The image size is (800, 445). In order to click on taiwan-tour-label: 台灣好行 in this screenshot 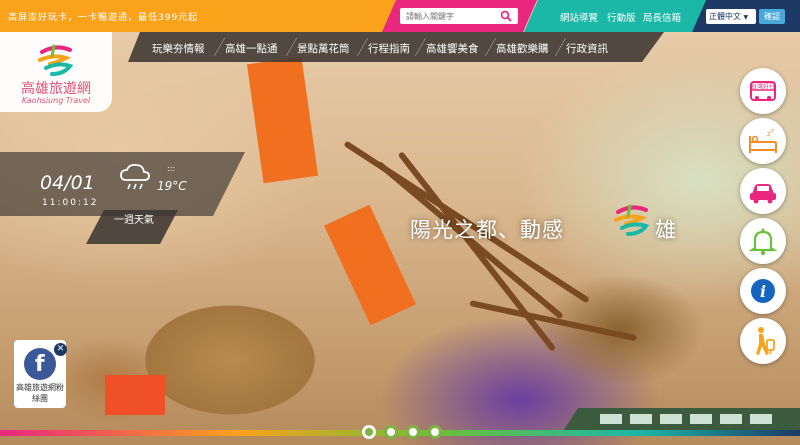, I will do `click(763, 87)`.